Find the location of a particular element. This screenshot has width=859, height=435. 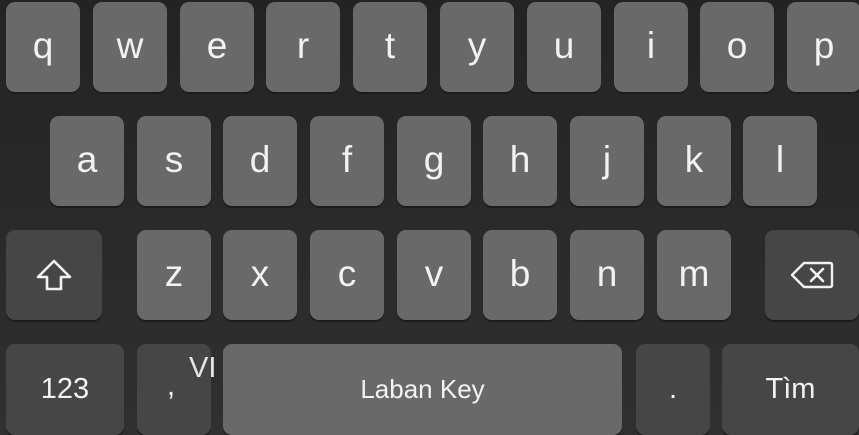

key-label: e is located at coordinates (217, 45).